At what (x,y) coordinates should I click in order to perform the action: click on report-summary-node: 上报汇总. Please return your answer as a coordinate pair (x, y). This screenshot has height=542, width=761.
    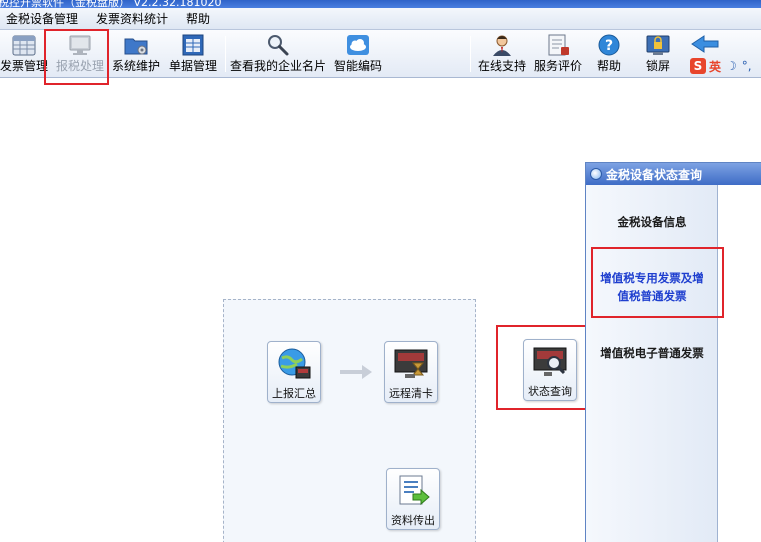
    Looking at the image, I should click on (294, 372).